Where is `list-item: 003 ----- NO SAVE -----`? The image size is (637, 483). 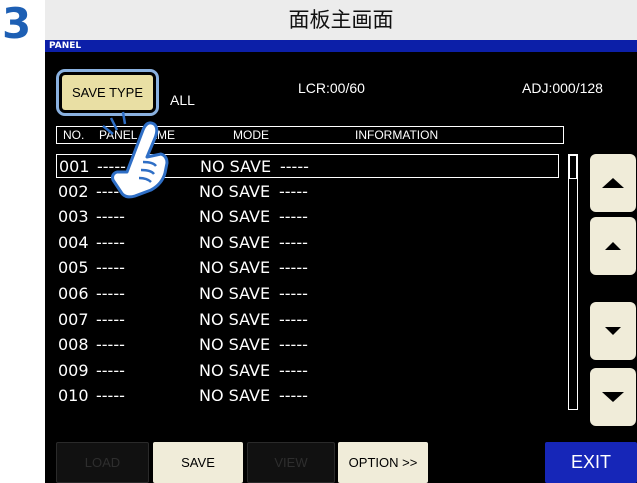 list-item: 003 ----- NO SAVE ----- is located at coordinates (307, 217).